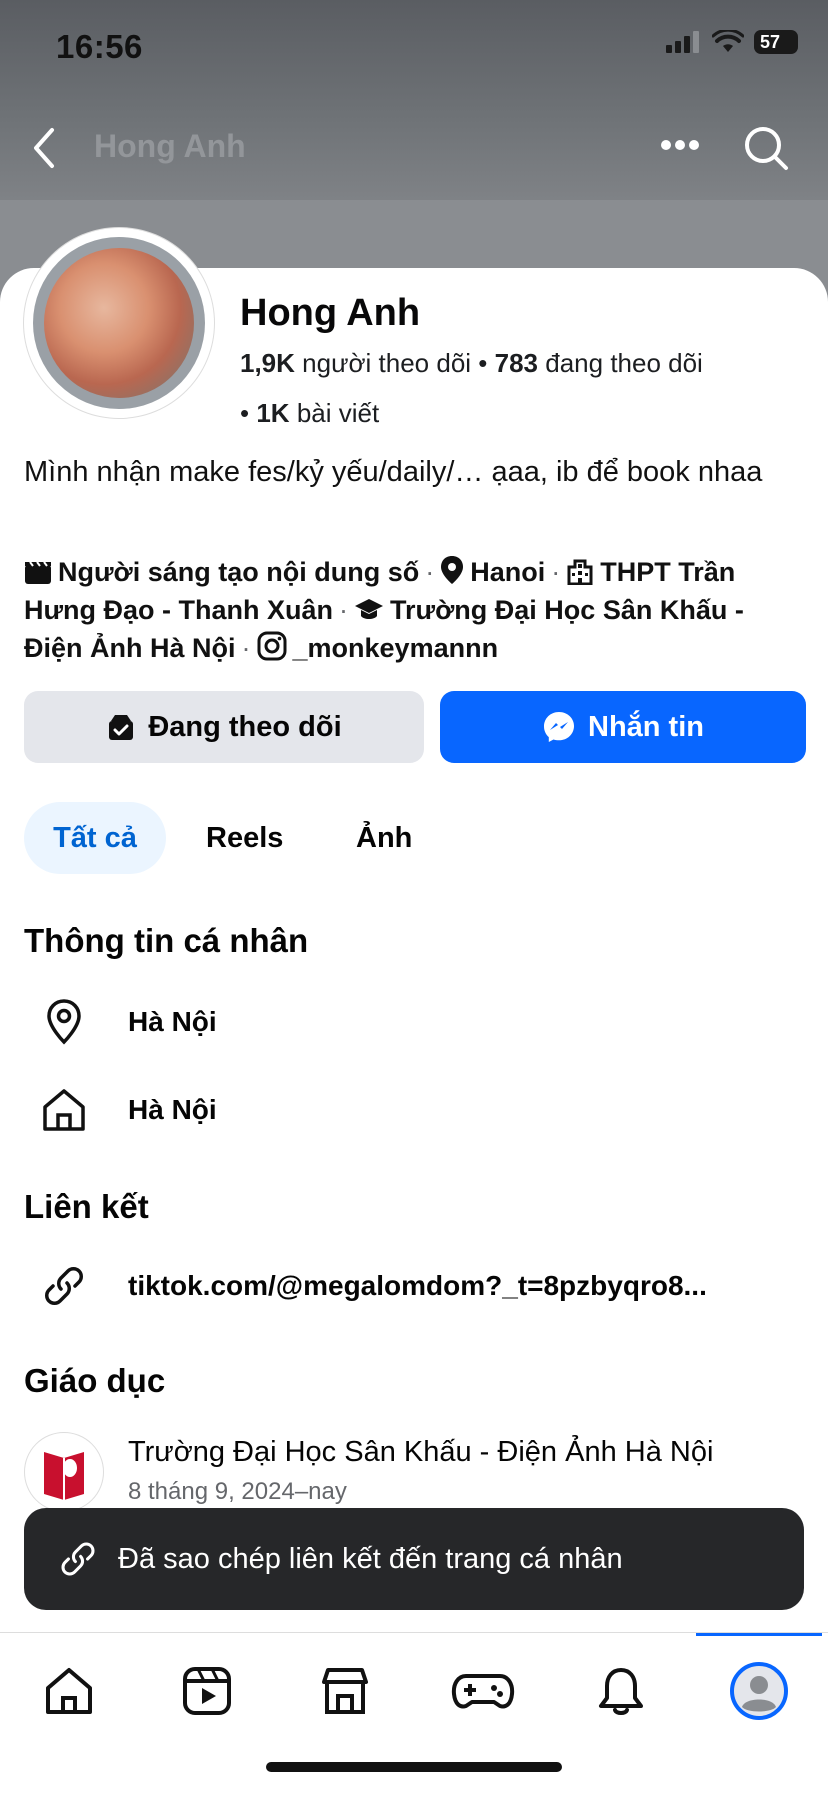 The image size is (828, 1798). What do you see at coordinates (119, 323) in the screenshot?
I see `avatar` at bounding box center [119, 323].